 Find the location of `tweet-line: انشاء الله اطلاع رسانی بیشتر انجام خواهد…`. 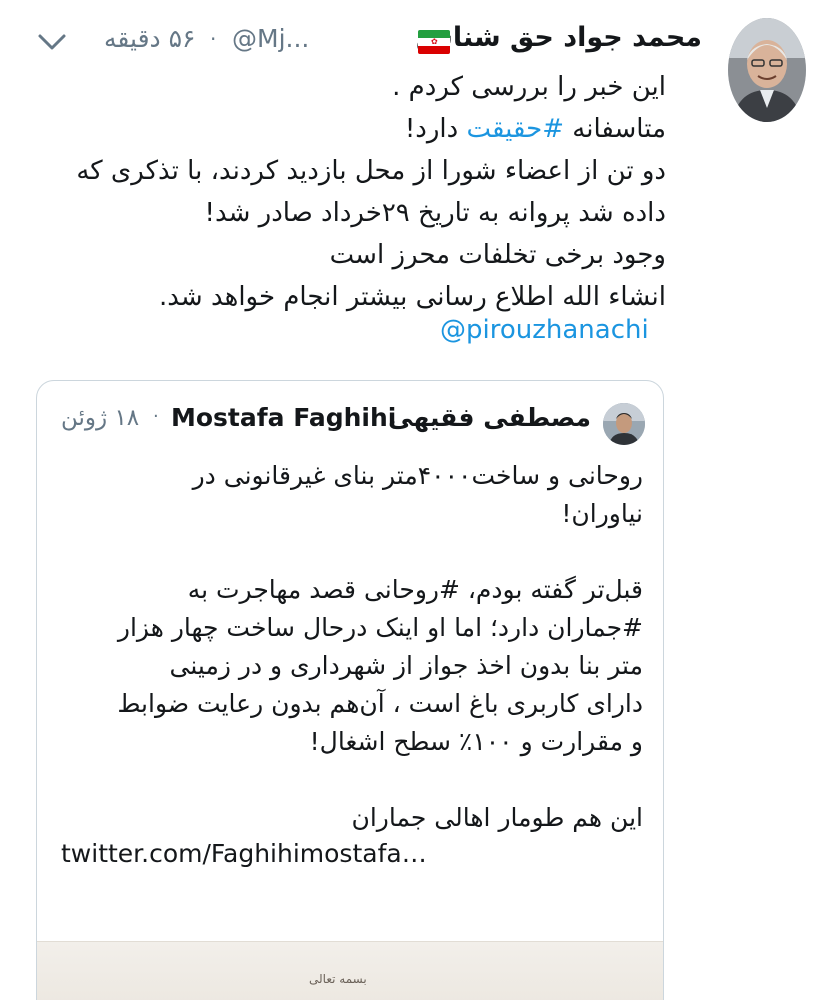

tweet-line: انشاء الله اطلاع رسانی بیشتر انجام خواهد… is located at coordinates (412, 297).